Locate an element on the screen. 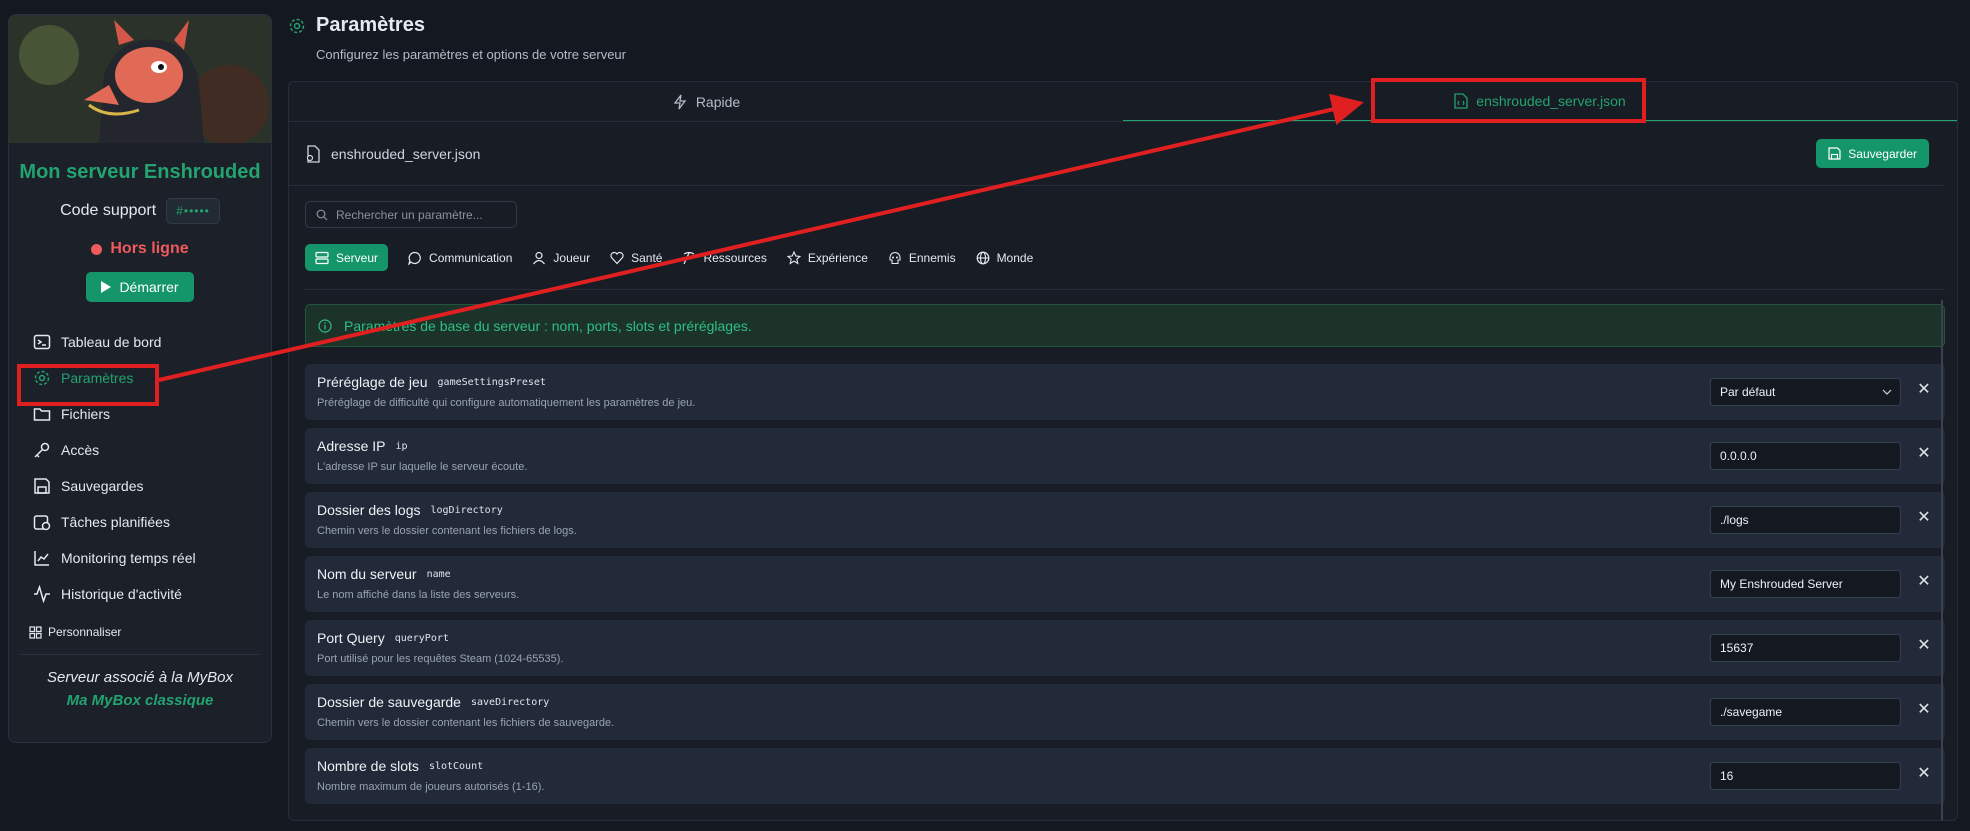 The height and width of the screenshot is (831, 1970). sidebar-divider is located at coordinates (140, 654).